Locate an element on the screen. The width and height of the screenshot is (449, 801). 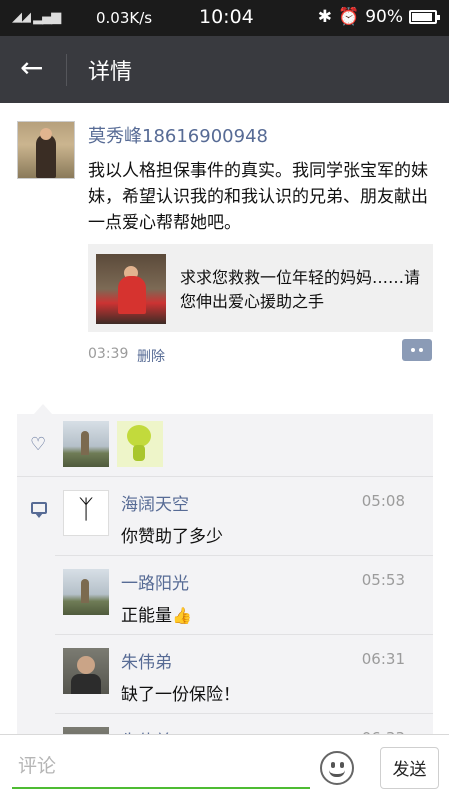
likes-row: ♡ is located at coordinates (225, 445).